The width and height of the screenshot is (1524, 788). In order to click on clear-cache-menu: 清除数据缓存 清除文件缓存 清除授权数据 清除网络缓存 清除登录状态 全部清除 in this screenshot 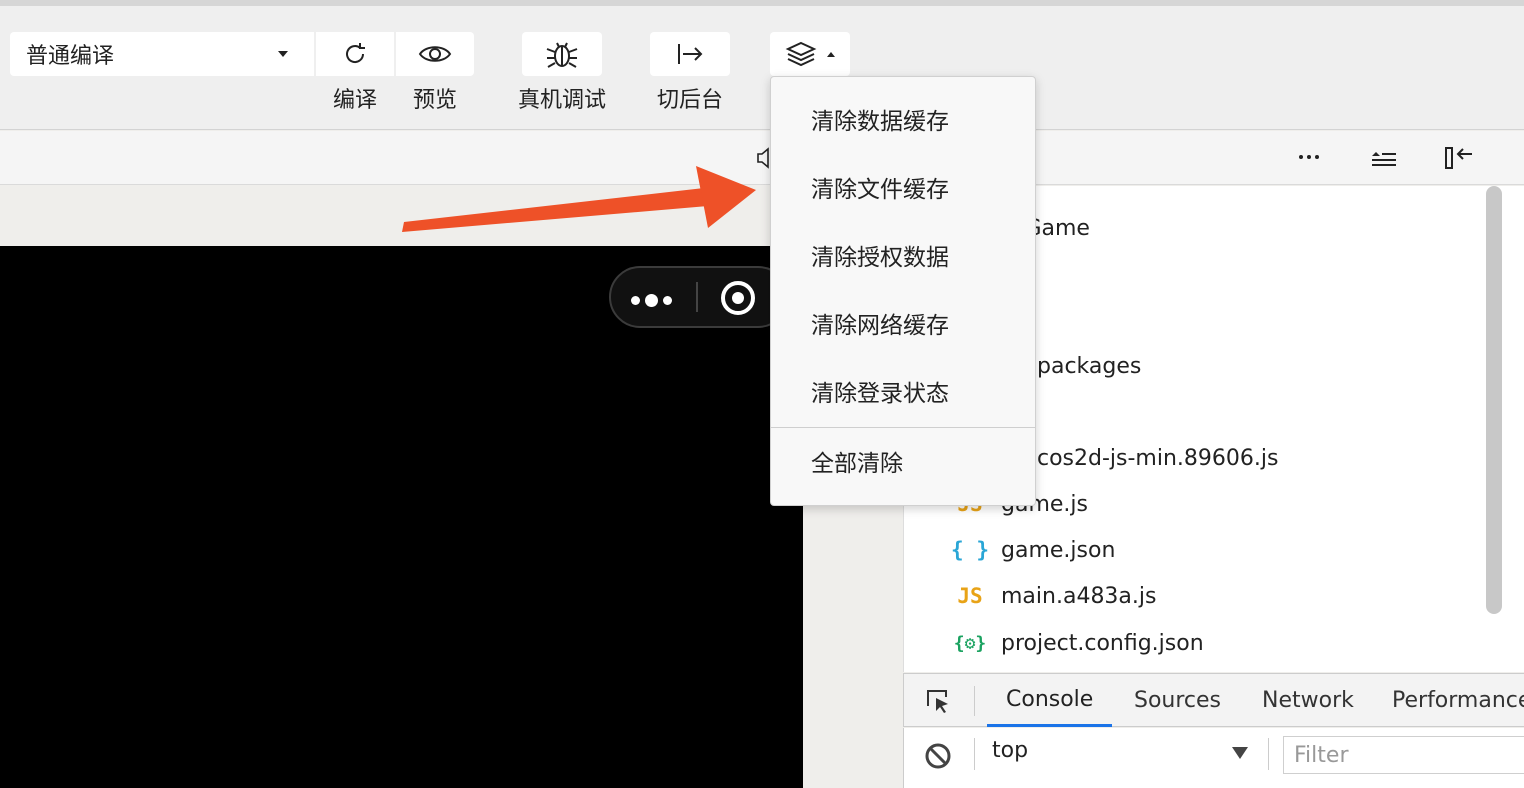, I will do `click(903, 291)`.